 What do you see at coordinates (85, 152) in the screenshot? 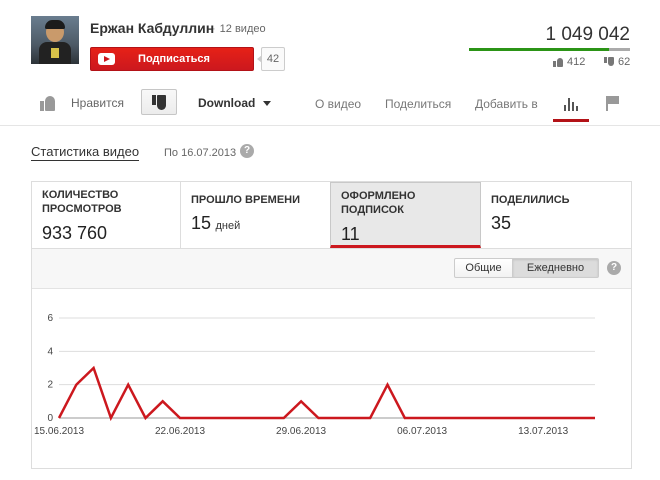
I see `stats-title: Статистика видео` at bounding box center [85, 152].